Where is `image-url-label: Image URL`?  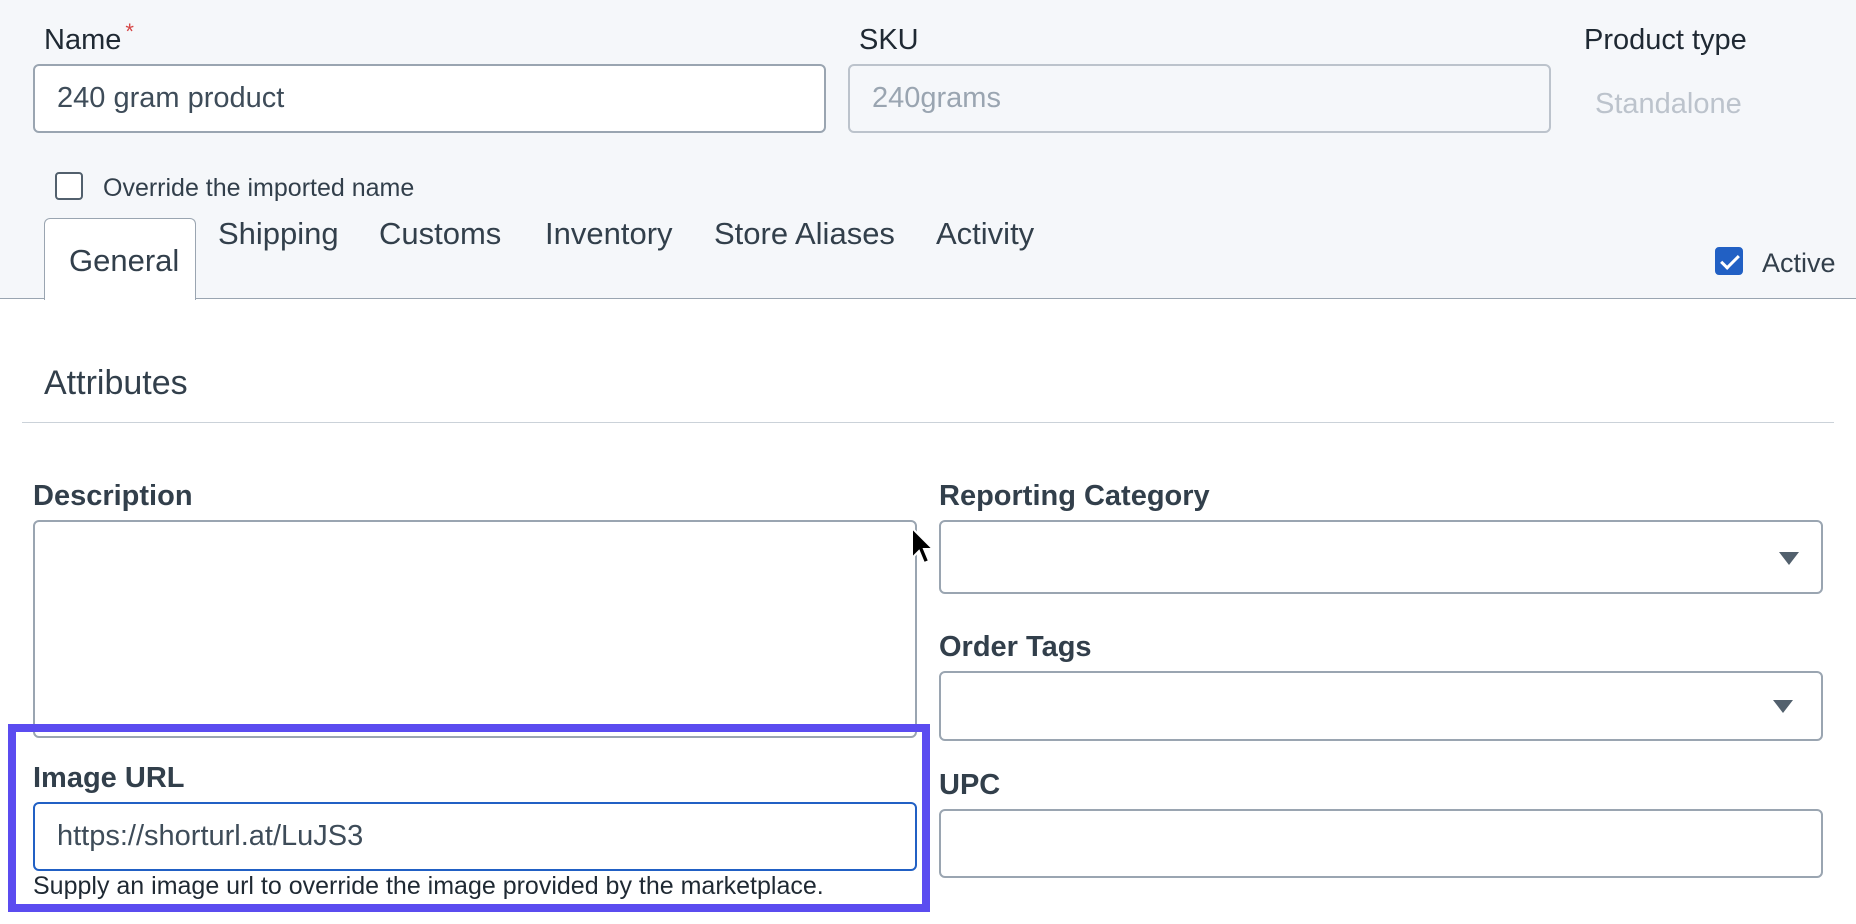 image-url-label: Image URL is located at coordinates (109, 778).